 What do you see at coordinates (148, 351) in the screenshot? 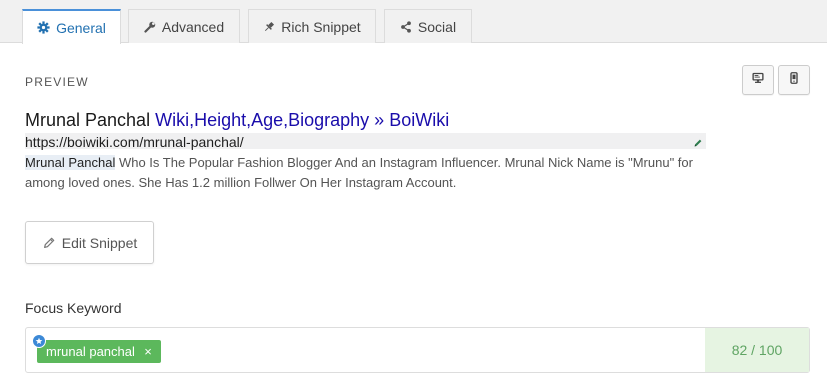
I see `remove-keyword-button: ×` at bounding box center [148, 351].